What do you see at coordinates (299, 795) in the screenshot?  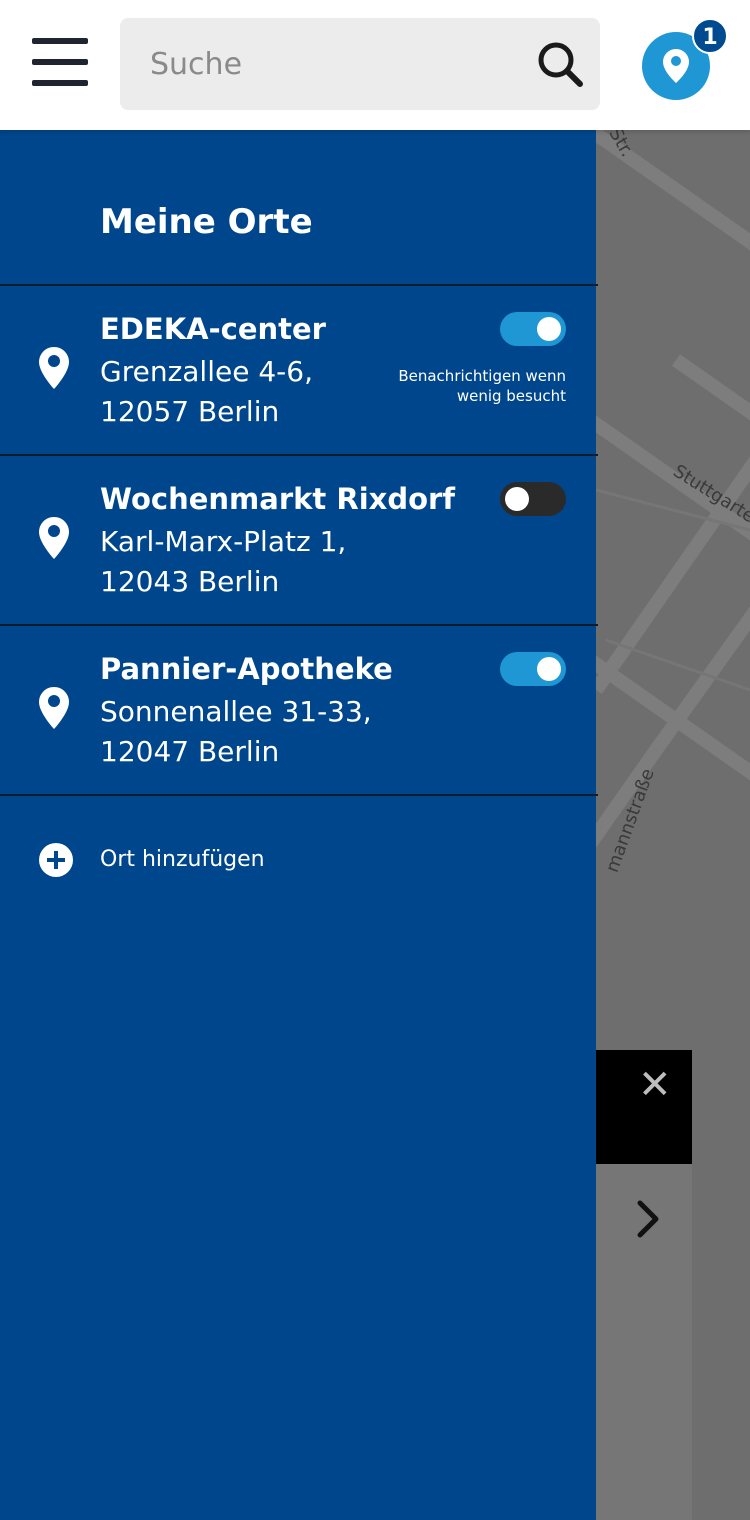 I see `divider` at bounding box center [299, 795].